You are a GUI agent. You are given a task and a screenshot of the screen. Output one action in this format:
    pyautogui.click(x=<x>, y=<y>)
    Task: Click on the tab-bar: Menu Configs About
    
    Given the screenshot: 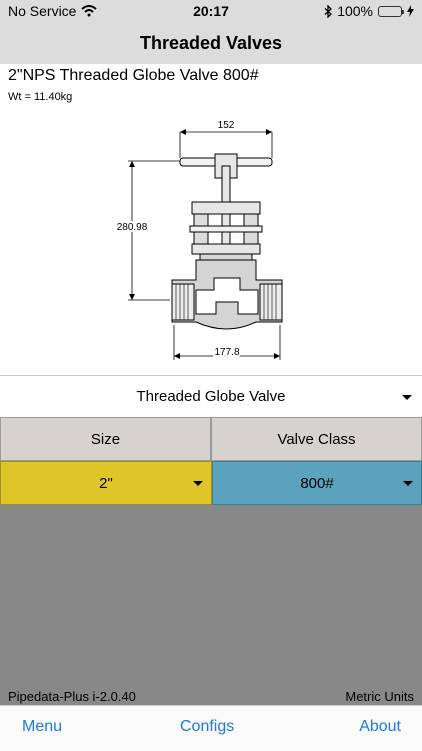 What is the action you would take?
    pyautogui.click(x=211, y=728)
    